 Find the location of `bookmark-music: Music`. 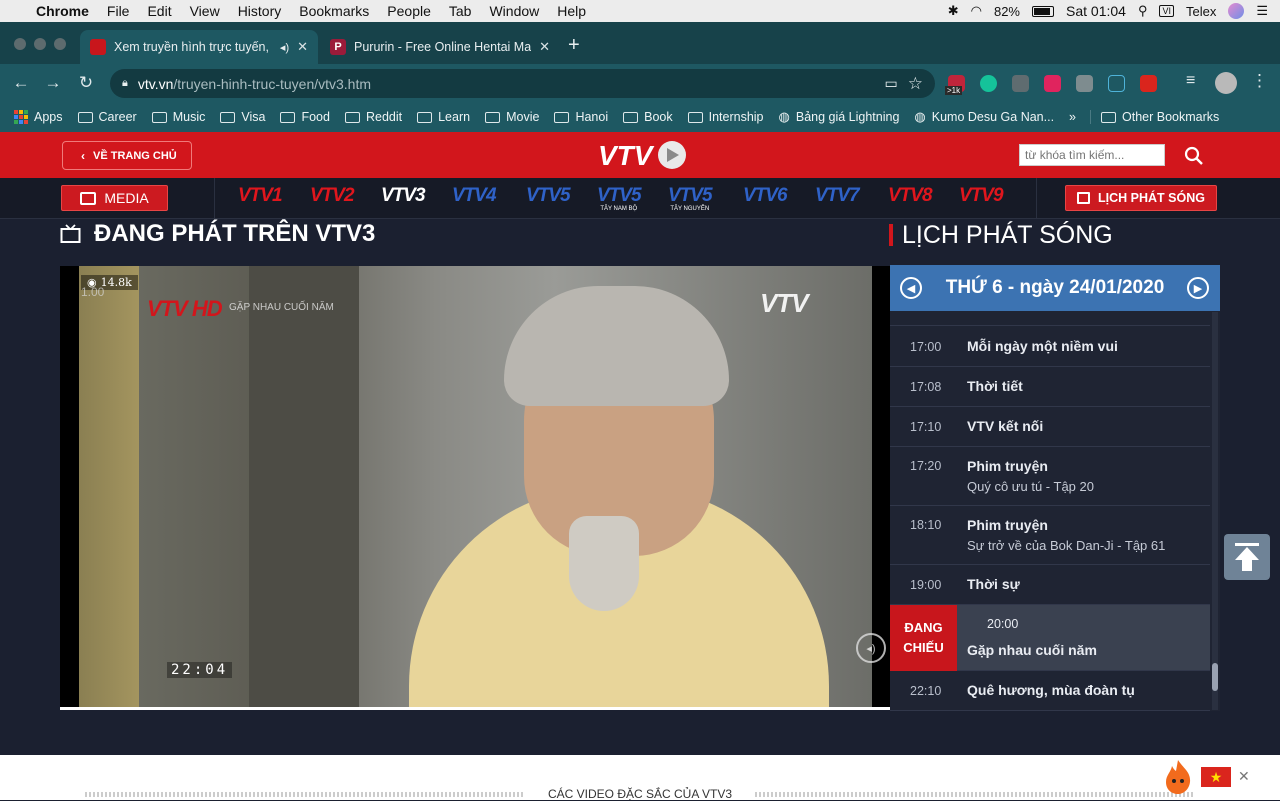

bookmark-music: Music is located at coordinates (178, 117).